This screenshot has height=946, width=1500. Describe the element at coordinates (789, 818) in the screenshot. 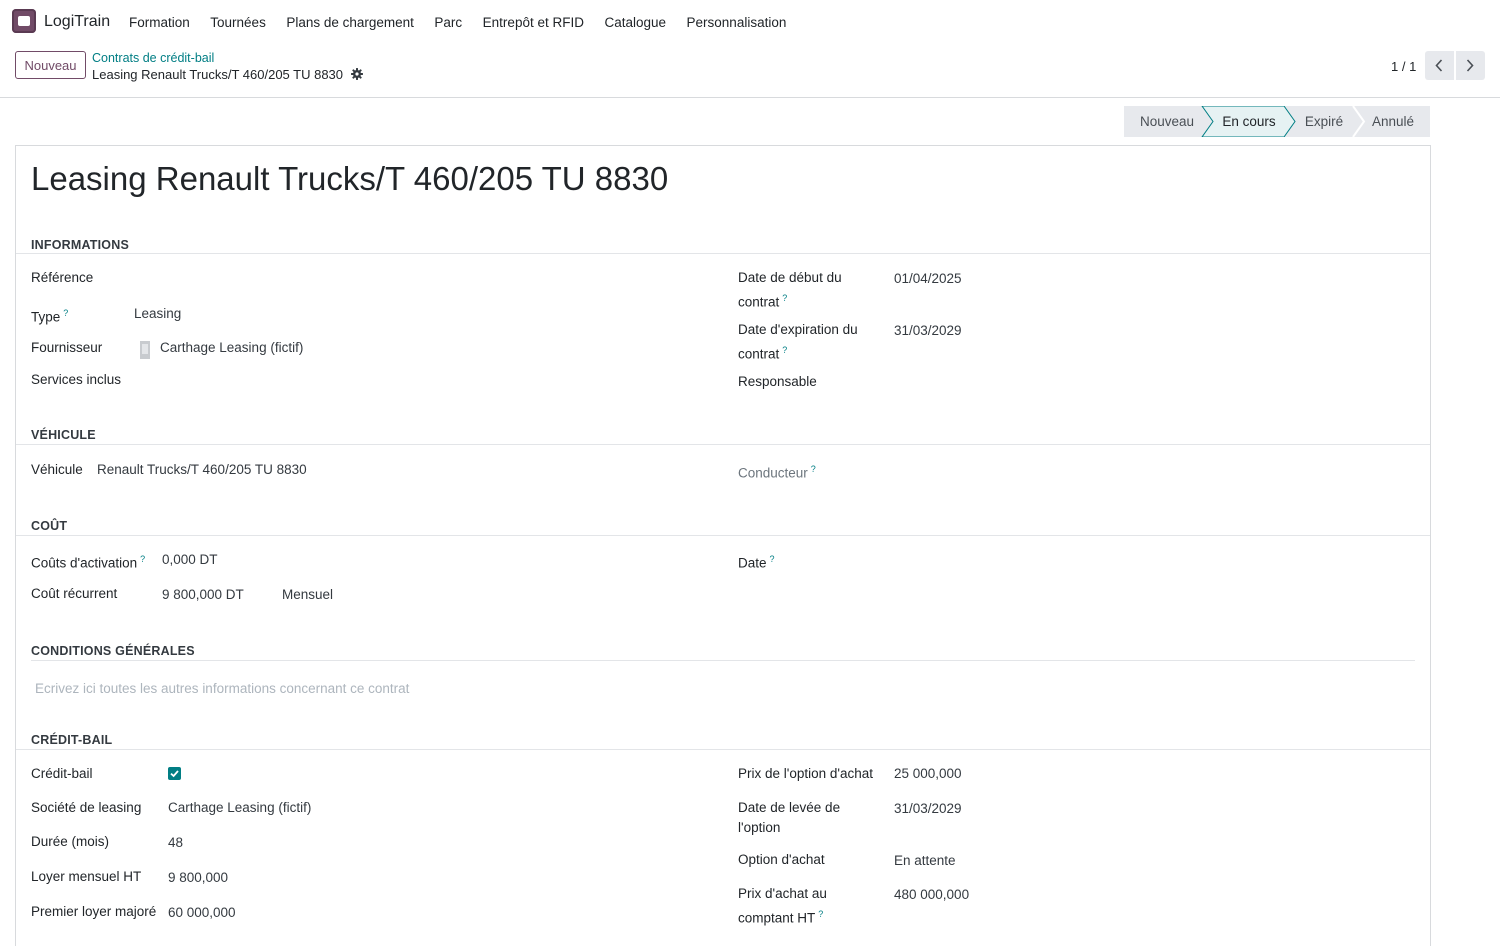

I see `date-levee-label: Date de levée de l'option` at that location.